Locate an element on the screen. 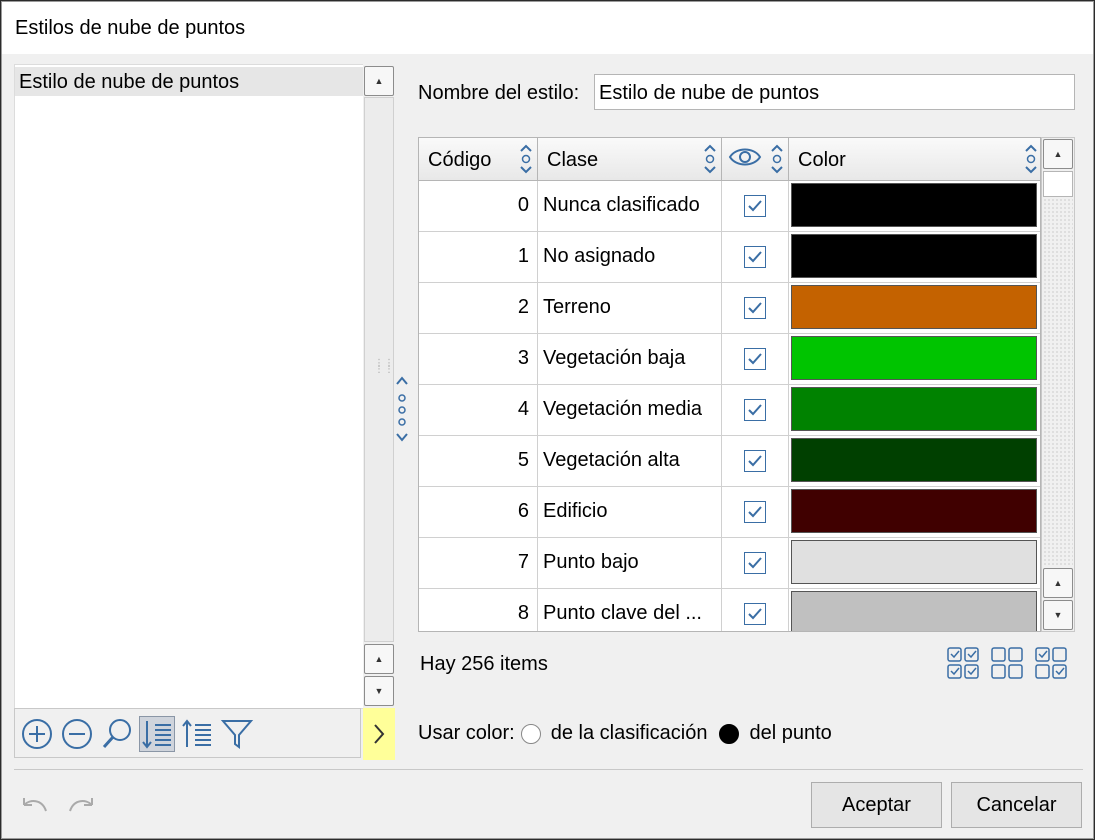 The width and height of the screenshot is (1095, 840). table-row: 0 Nunca clasificado is located at coordinates (729, 206).